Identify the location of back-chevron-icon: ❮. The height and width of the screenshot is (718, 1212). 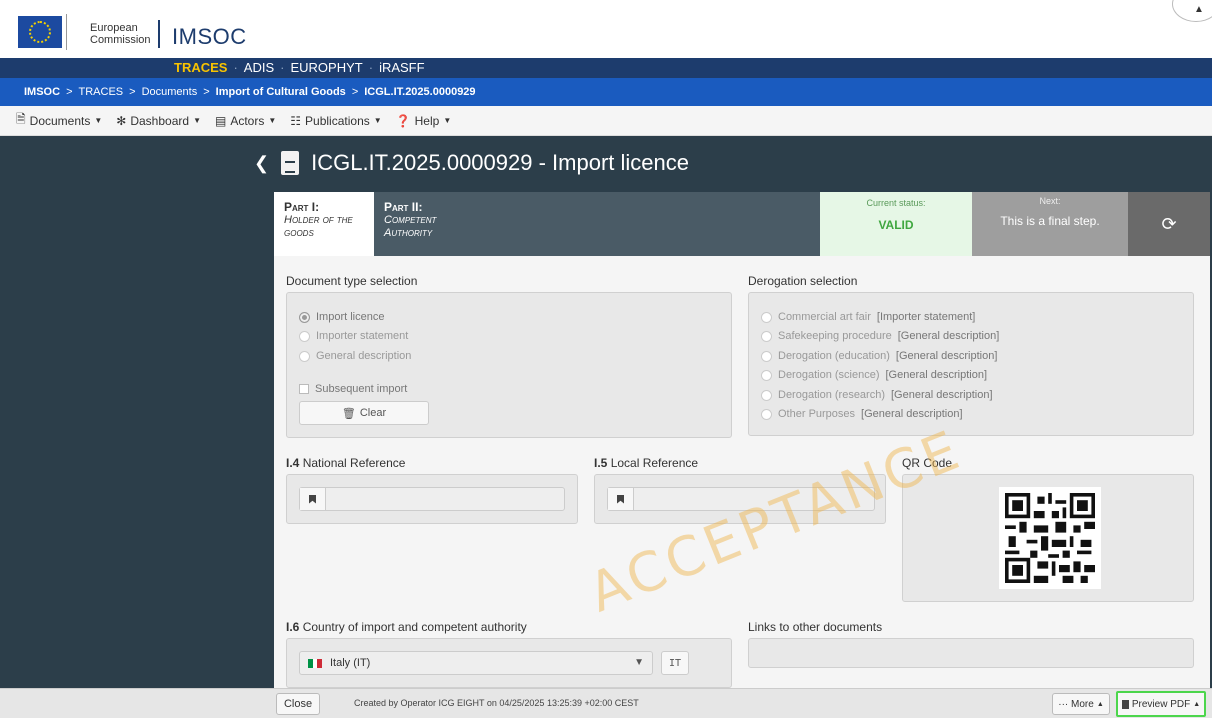
(261, 163).